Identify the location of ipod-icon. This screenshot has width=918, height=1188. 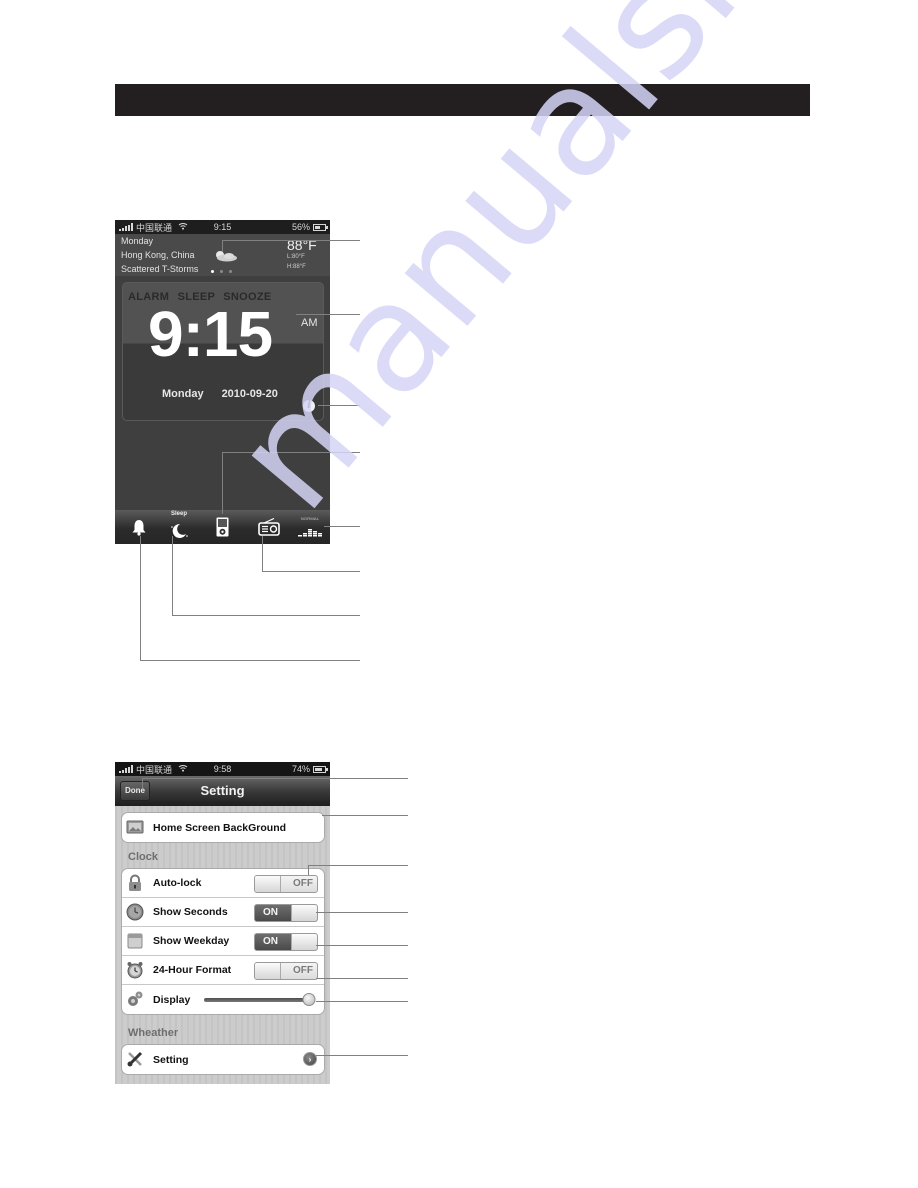
(222, 527).